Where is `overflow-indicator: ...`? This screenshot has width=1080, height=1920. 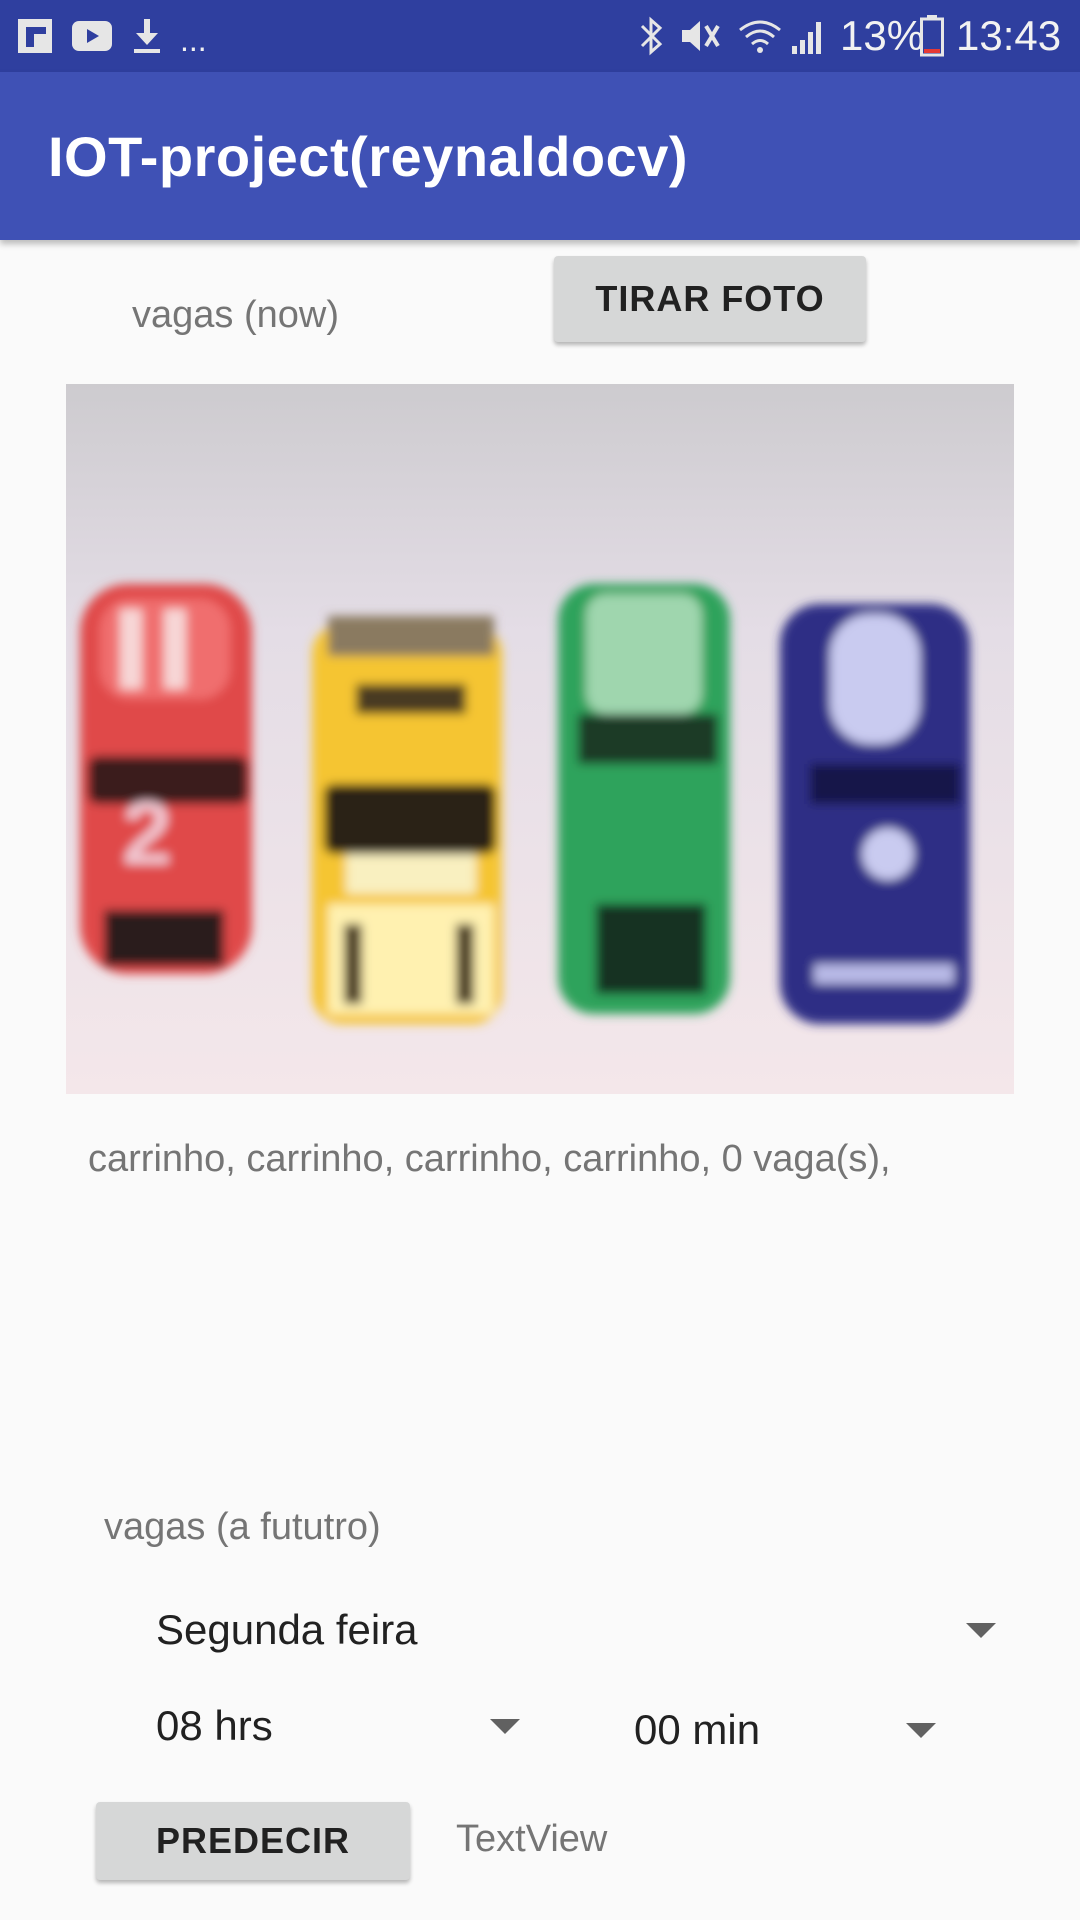 overflow-indicator: ... is located at coordinates (193, 39).